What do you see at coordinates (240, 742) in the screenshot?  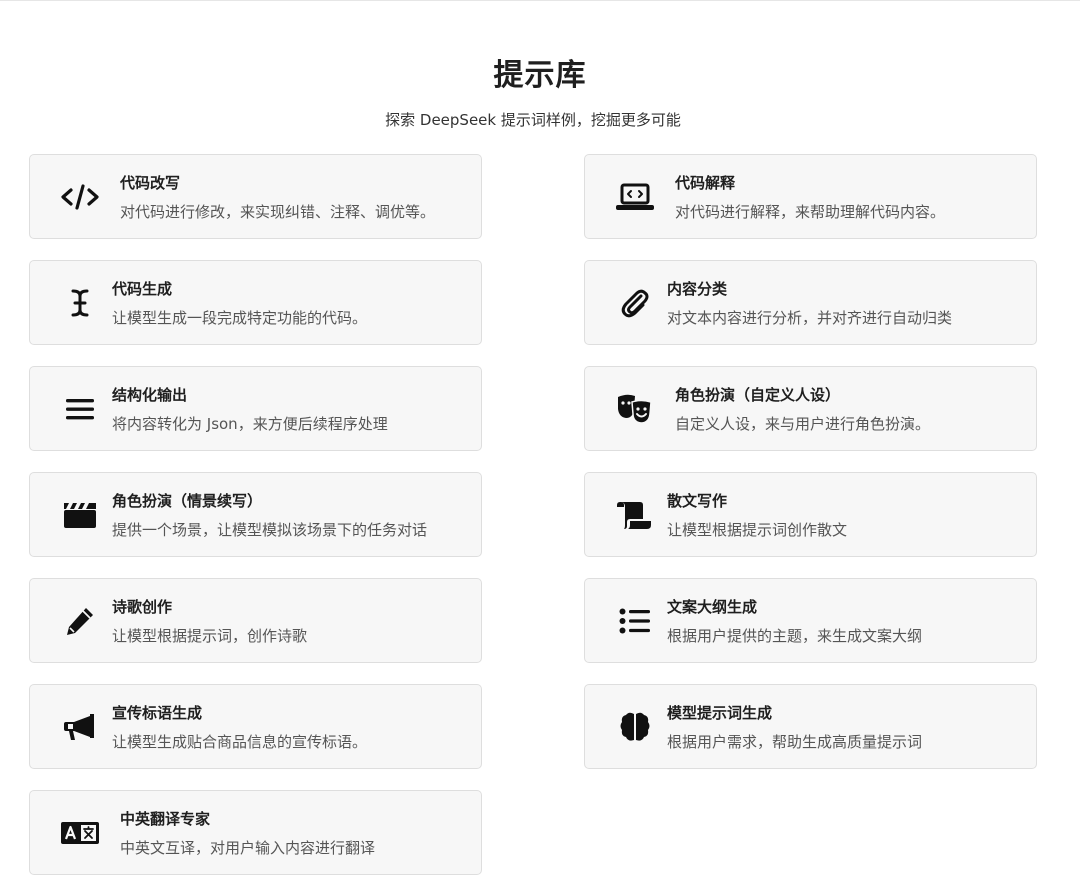 I see `card-description: 让模型生成贴合商品信息的宣传标语。` at bounding box center [240, 742].